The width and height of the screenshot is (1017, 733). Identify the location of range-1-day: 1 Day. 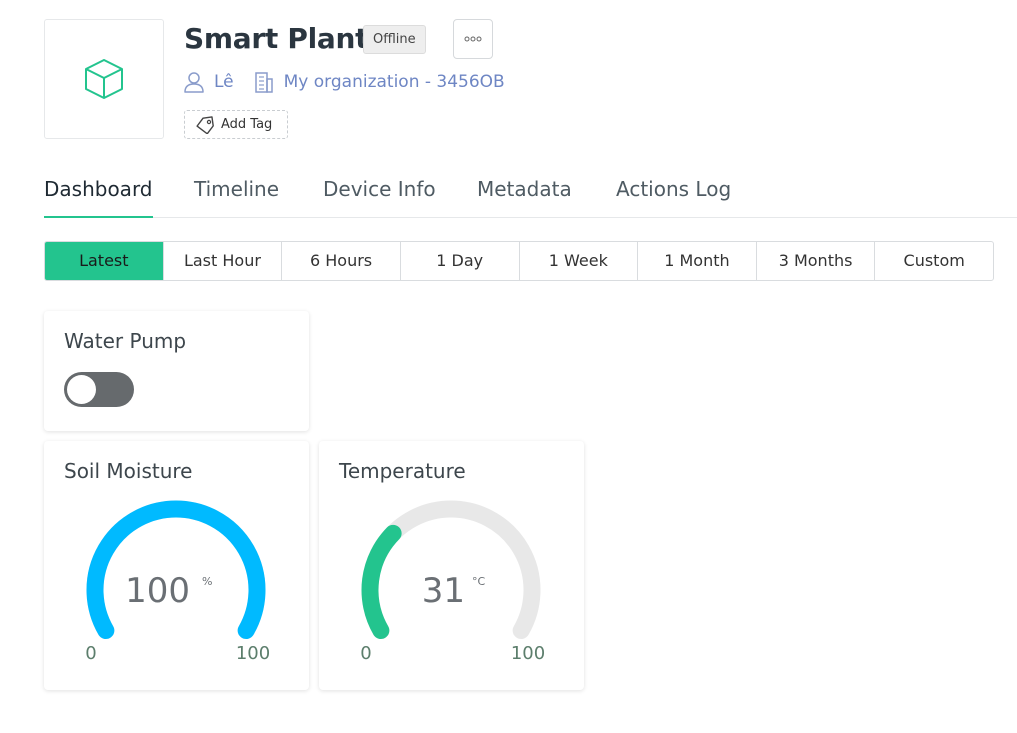
(460, 261).